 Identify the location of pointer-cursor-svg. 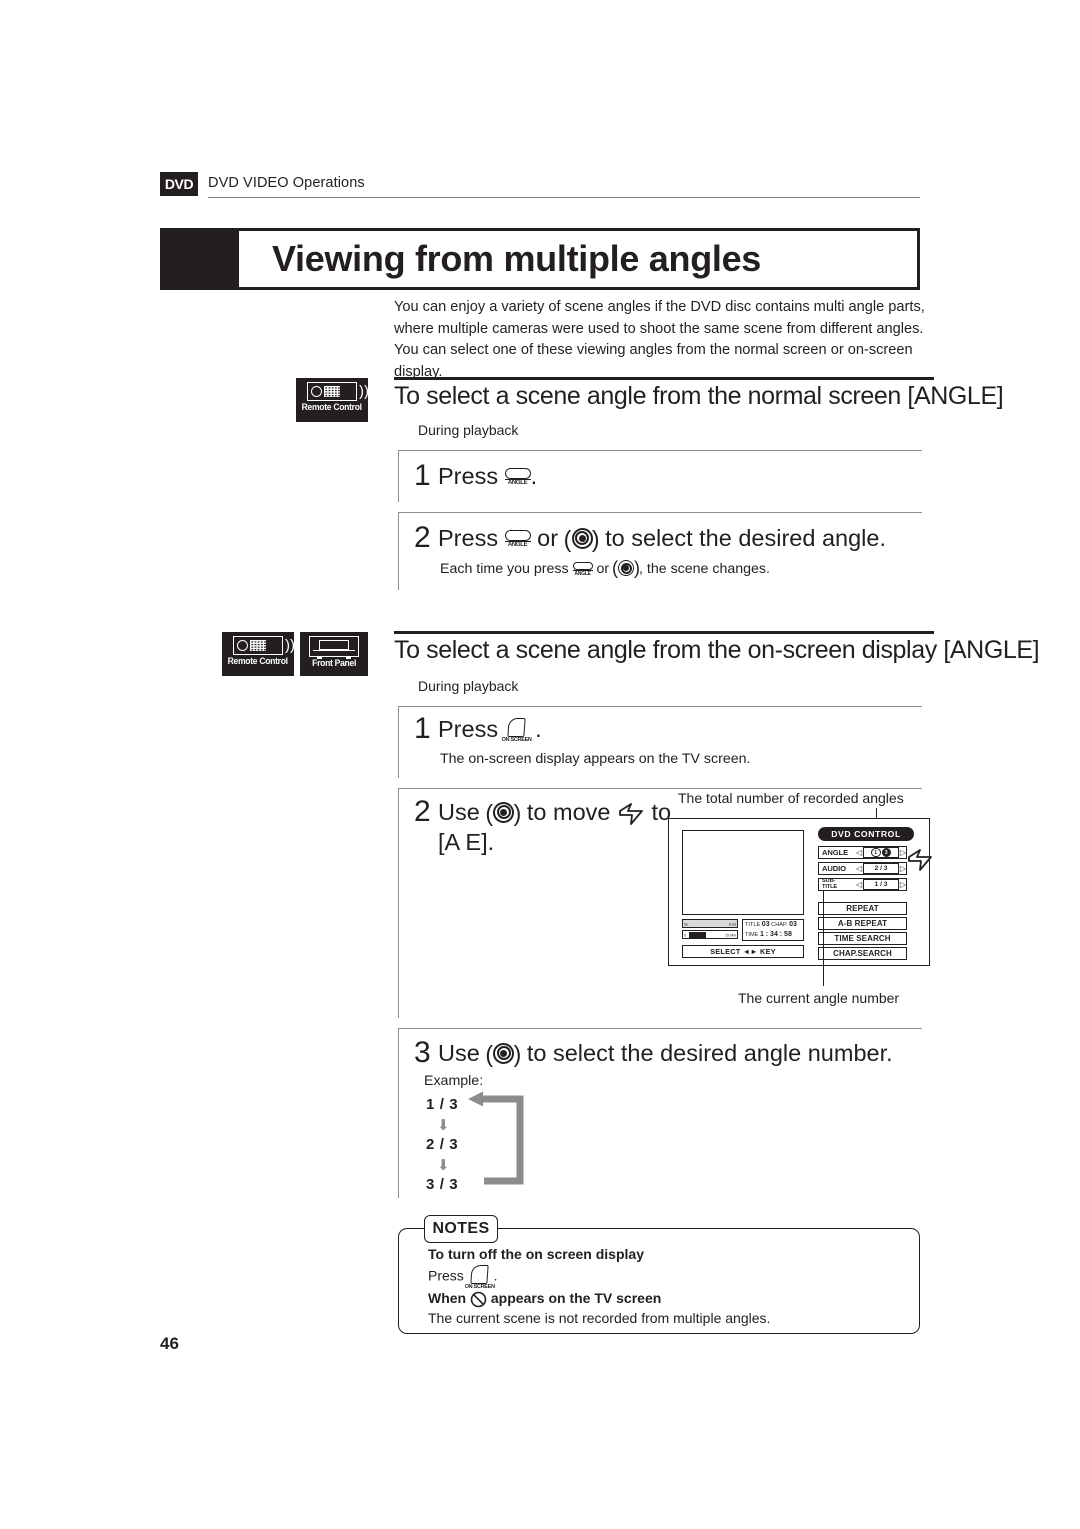
(631, 813).